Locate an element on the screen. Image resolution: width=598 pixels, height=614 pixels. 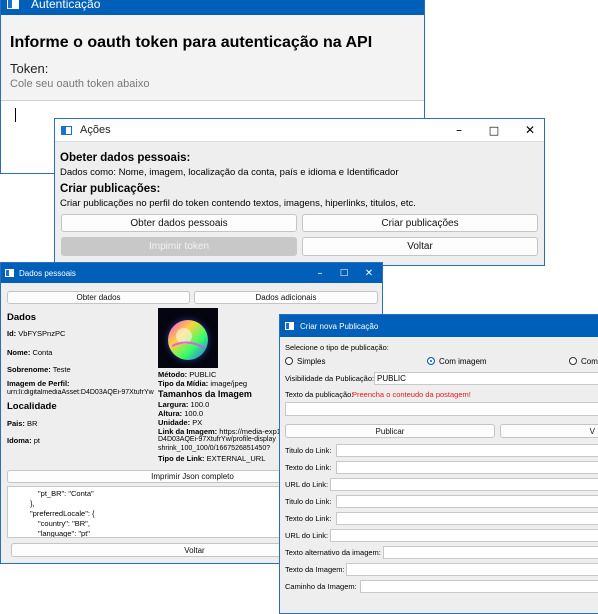
link-line3: shrink_100_100/0/1667526851450? is located at coordinates (214, 448).